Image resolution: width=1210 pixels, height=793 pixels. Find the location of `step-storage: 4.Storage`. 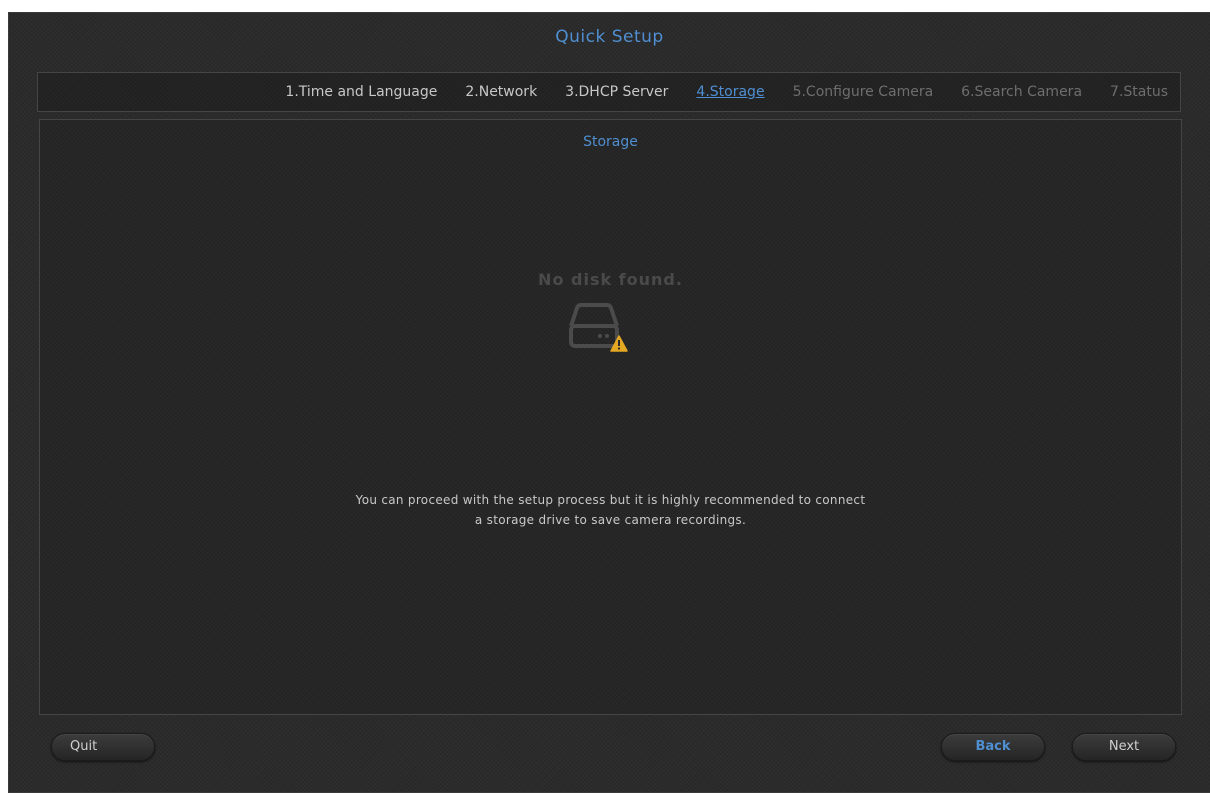

step-storage: 4.Storage is located at coordinates (730, 92).